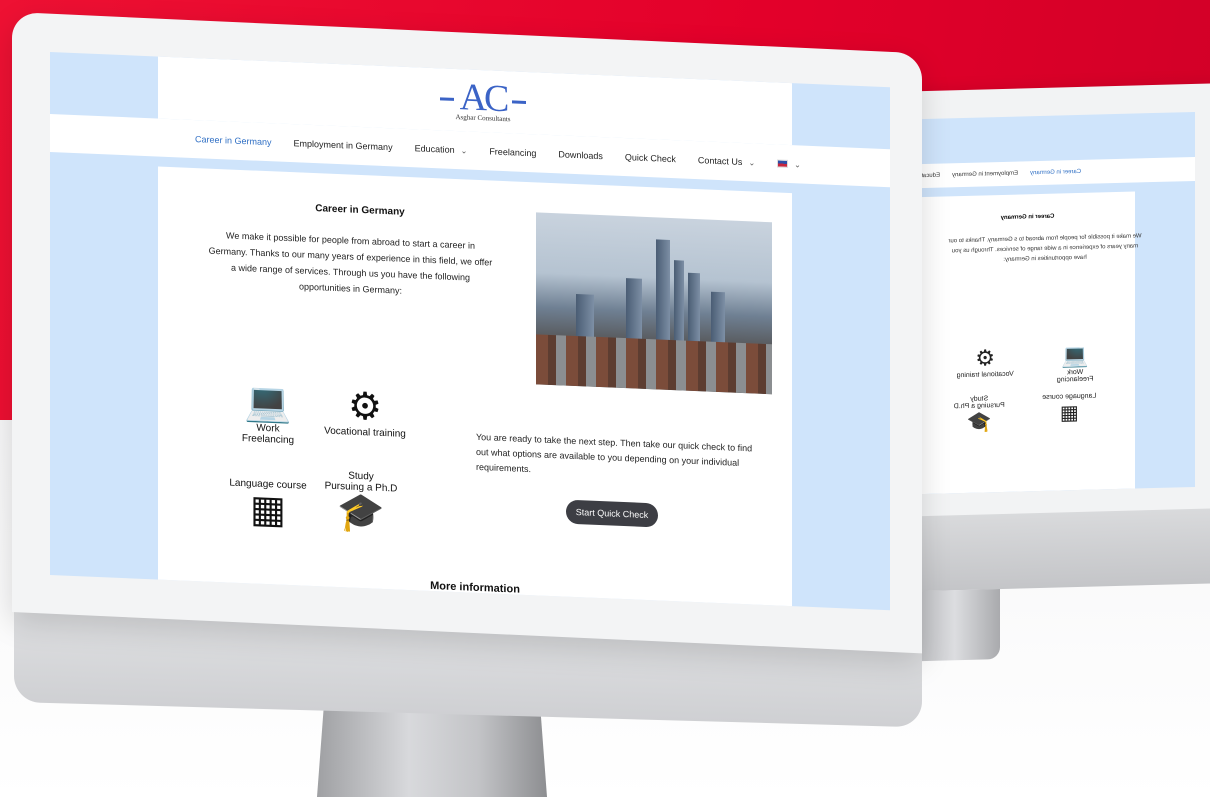 This screenshot has height=802, width=1210. I want to click on service-study: Study Pursuing a Ph.D 🎓, so click(361, 502).